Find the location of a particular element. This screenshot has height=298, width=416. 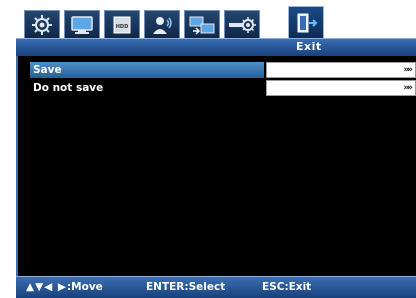

network-icon is located at coordinates (202, 25).